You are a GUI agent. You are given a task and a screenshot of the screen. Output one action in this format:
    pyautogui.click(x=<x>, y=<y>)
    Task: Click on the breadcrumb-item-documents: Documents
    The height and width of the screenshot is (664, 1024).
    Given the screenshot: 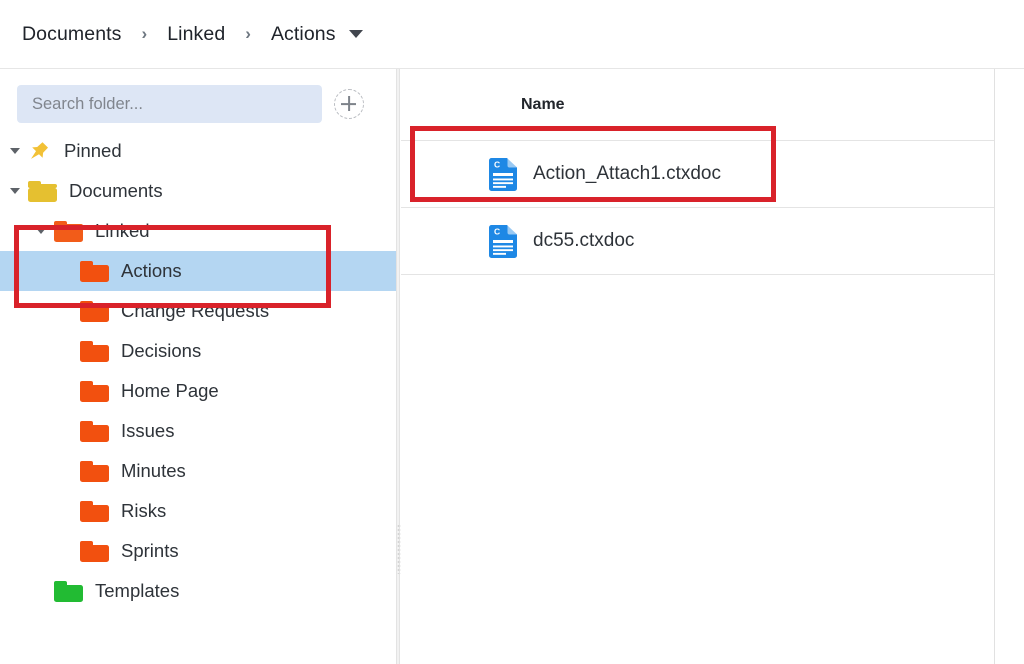 What is the action you would take?
    pyautogui.click(x=72, y=34)
    